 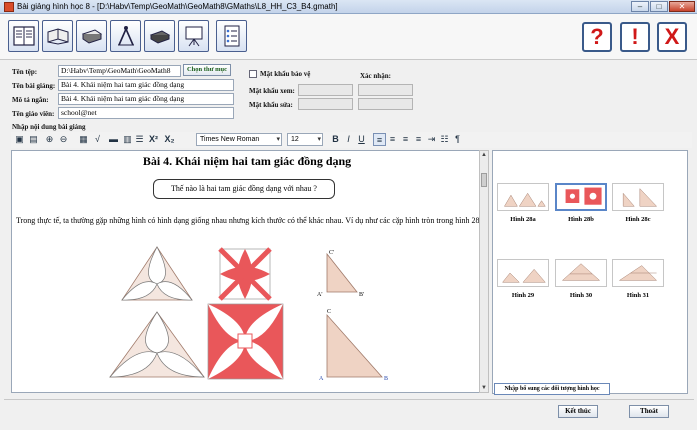 I want to click on bold-button: B, so click(x=335, y=139).